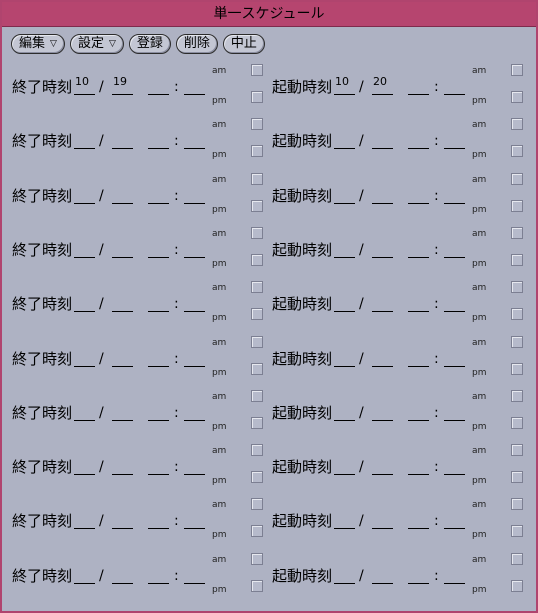 The width and height of the screenshot is (538, 613). Describe the element at coordinates (149, 44) in the screenshot. I see `register-button: 登録` at that location.